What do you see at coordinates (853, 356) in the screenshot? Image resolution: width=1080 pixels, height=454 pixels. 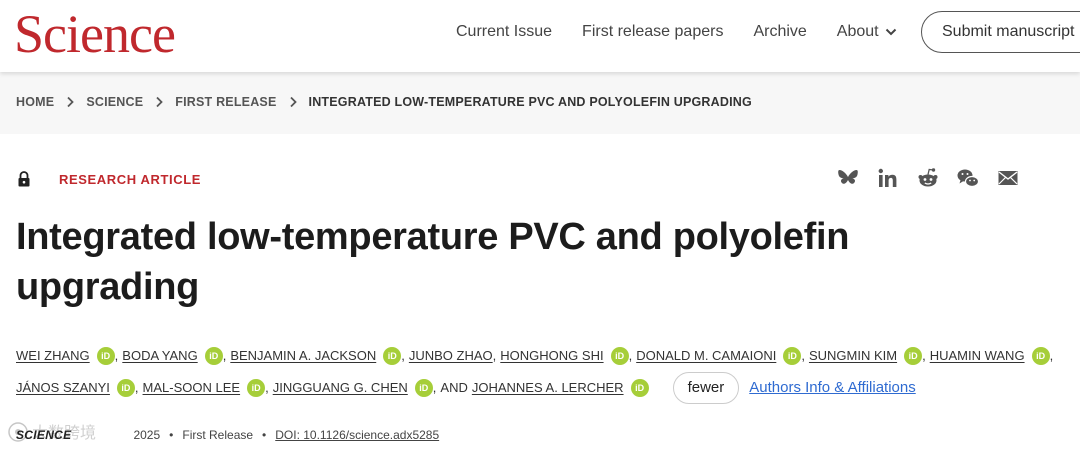 I see `author-link: SUNGMIN KIM` at bounding box center [853, 356].